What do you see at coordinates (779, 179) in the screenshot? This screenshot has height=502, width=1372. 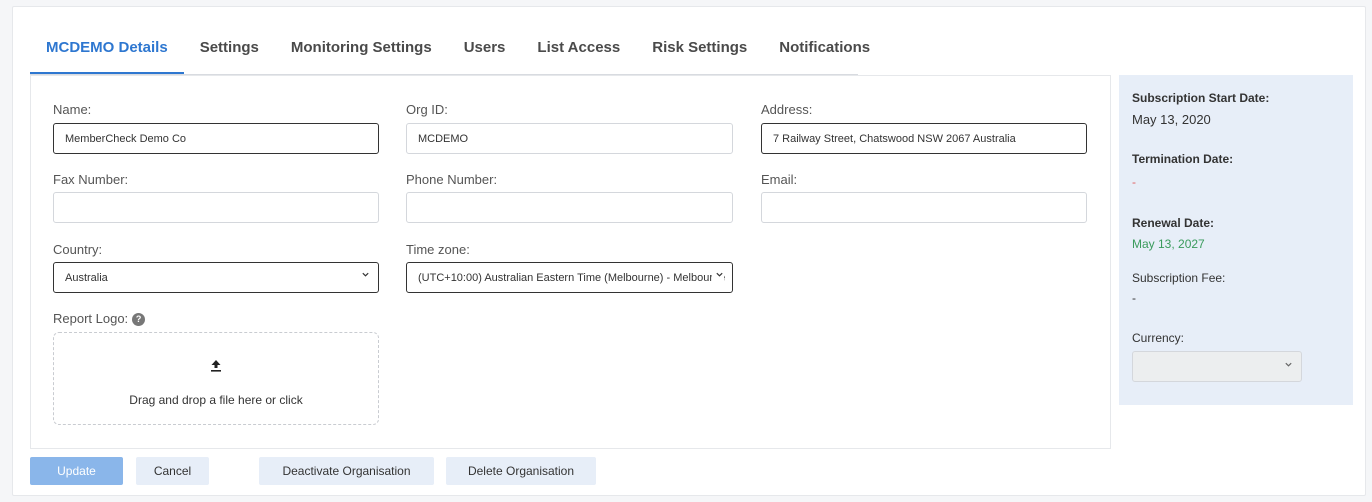 I see `email-label: Email:` at bounding box center [779, 179].